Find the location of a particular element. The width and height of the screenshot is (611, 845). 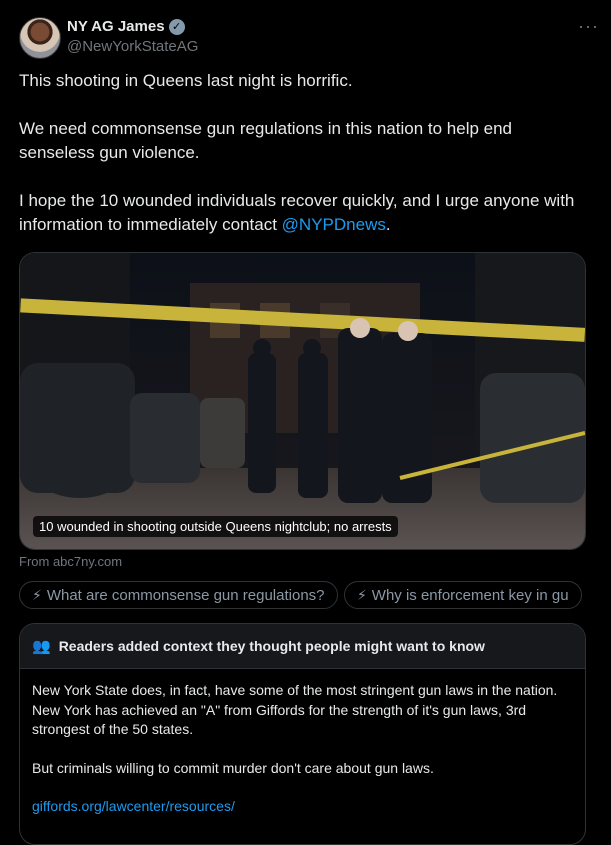

mention-link: @NYPDnews is located at coordinates (334, 224).